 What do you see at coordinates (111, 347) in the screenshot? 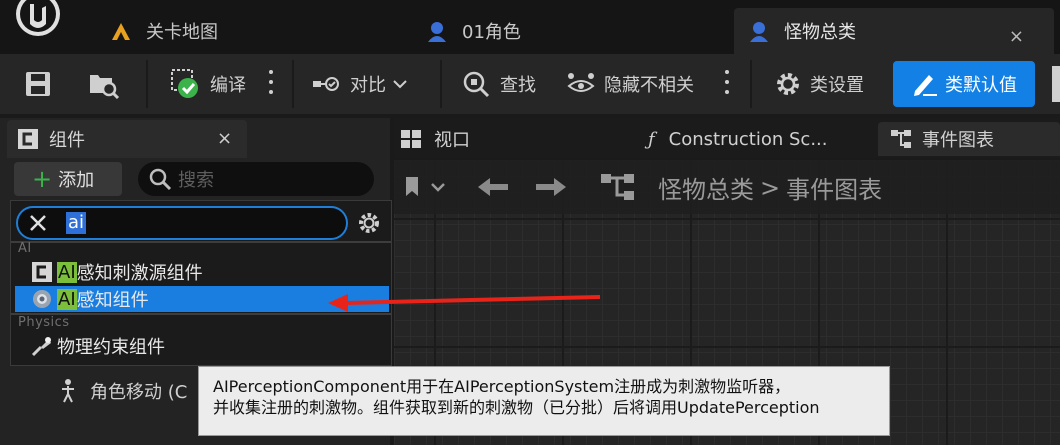
I see `item-label: 物理约束组件` at bounding box center [111, 347].